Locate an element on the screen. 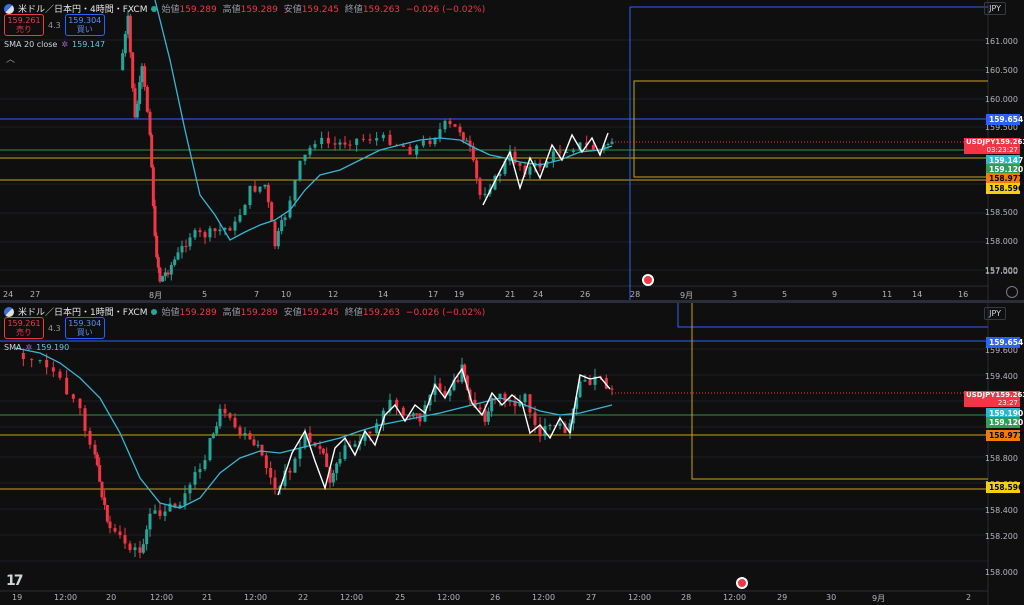 Image resolution: width=1024 pixels, height=605 pixels. time-tick-label: 29 is located at coordinates (782, 597).